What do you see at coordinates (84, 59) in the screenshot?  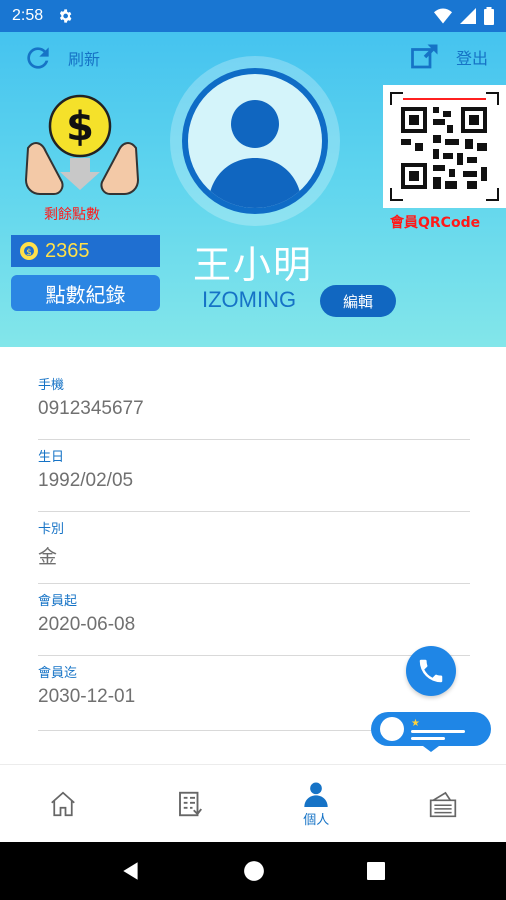 I see `refresh-label: 刷新` at bounding box center [84, 59].